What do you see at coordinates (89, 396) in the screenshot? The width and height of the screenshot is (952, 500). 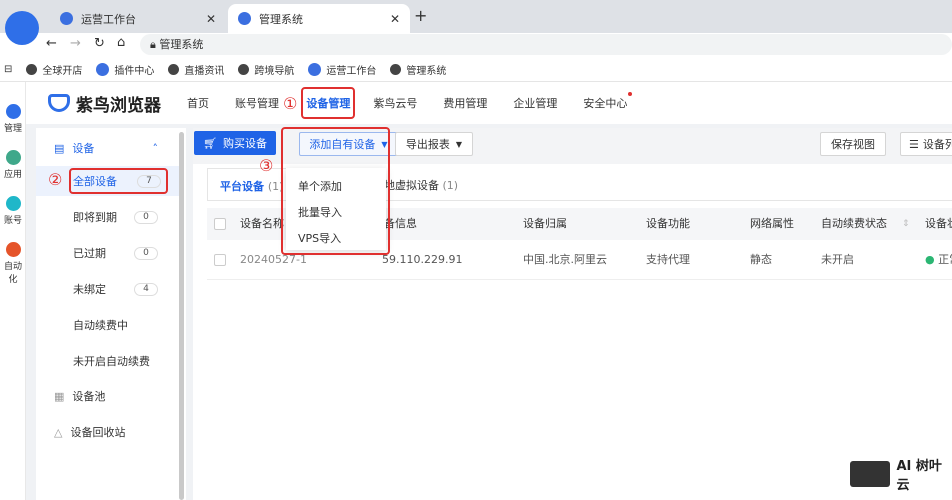 I see `item-label: 设备池` at bounding box center [89, 396].